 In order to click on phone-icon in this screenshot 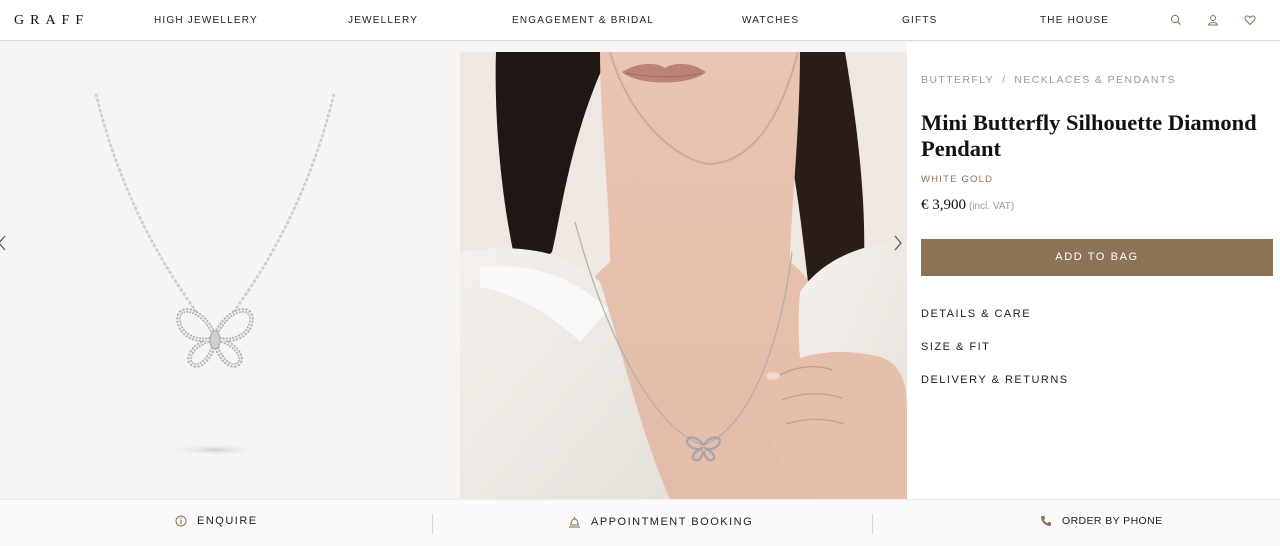, I will do `click(1045, 521)`.